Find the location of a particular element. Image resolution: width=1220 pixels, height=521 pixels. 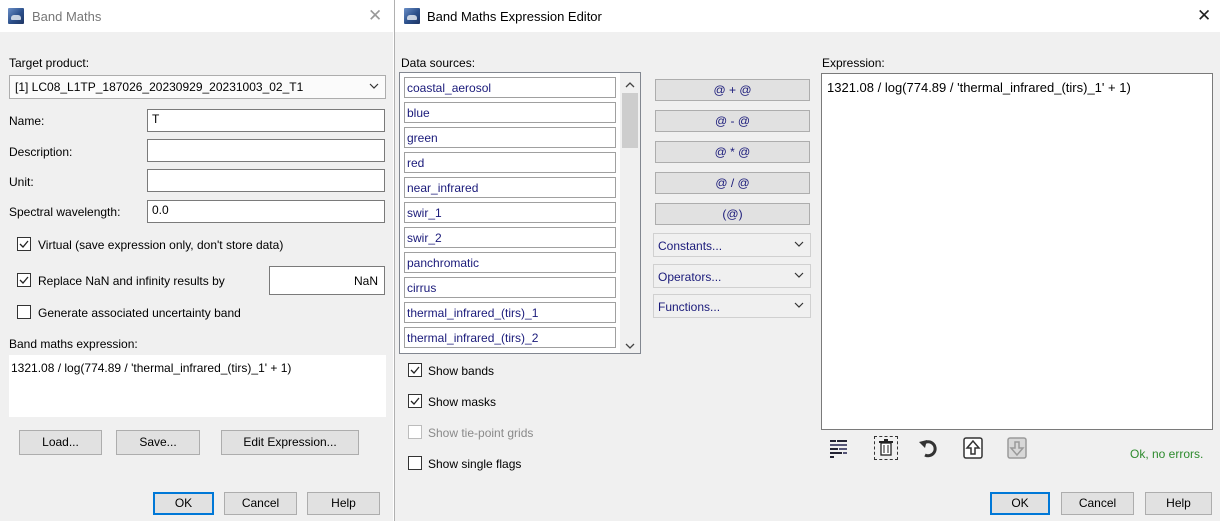

band-maths-titlebar: Band Maths ✕ is located at coordinates (196, 16).